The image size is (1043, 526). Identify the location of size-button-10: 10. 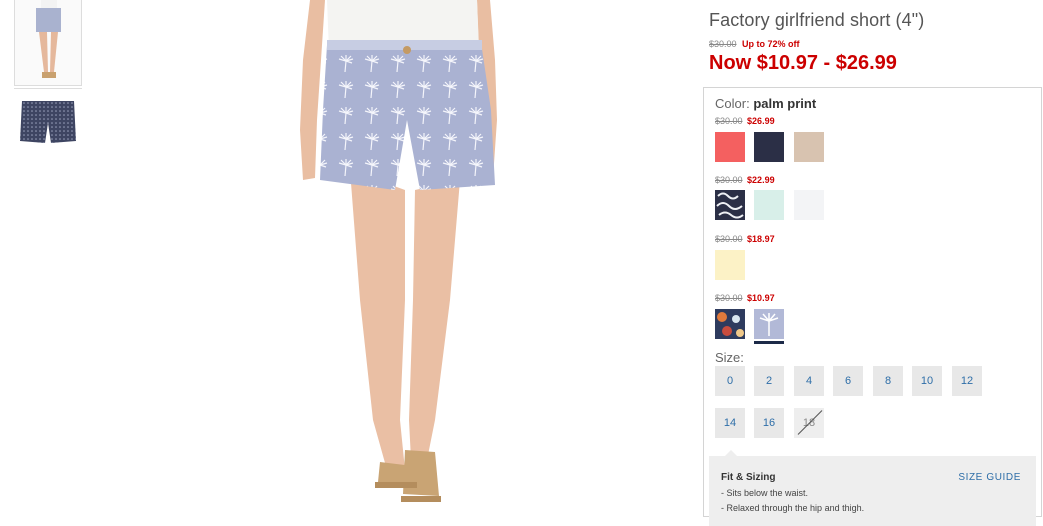
(927, 381).